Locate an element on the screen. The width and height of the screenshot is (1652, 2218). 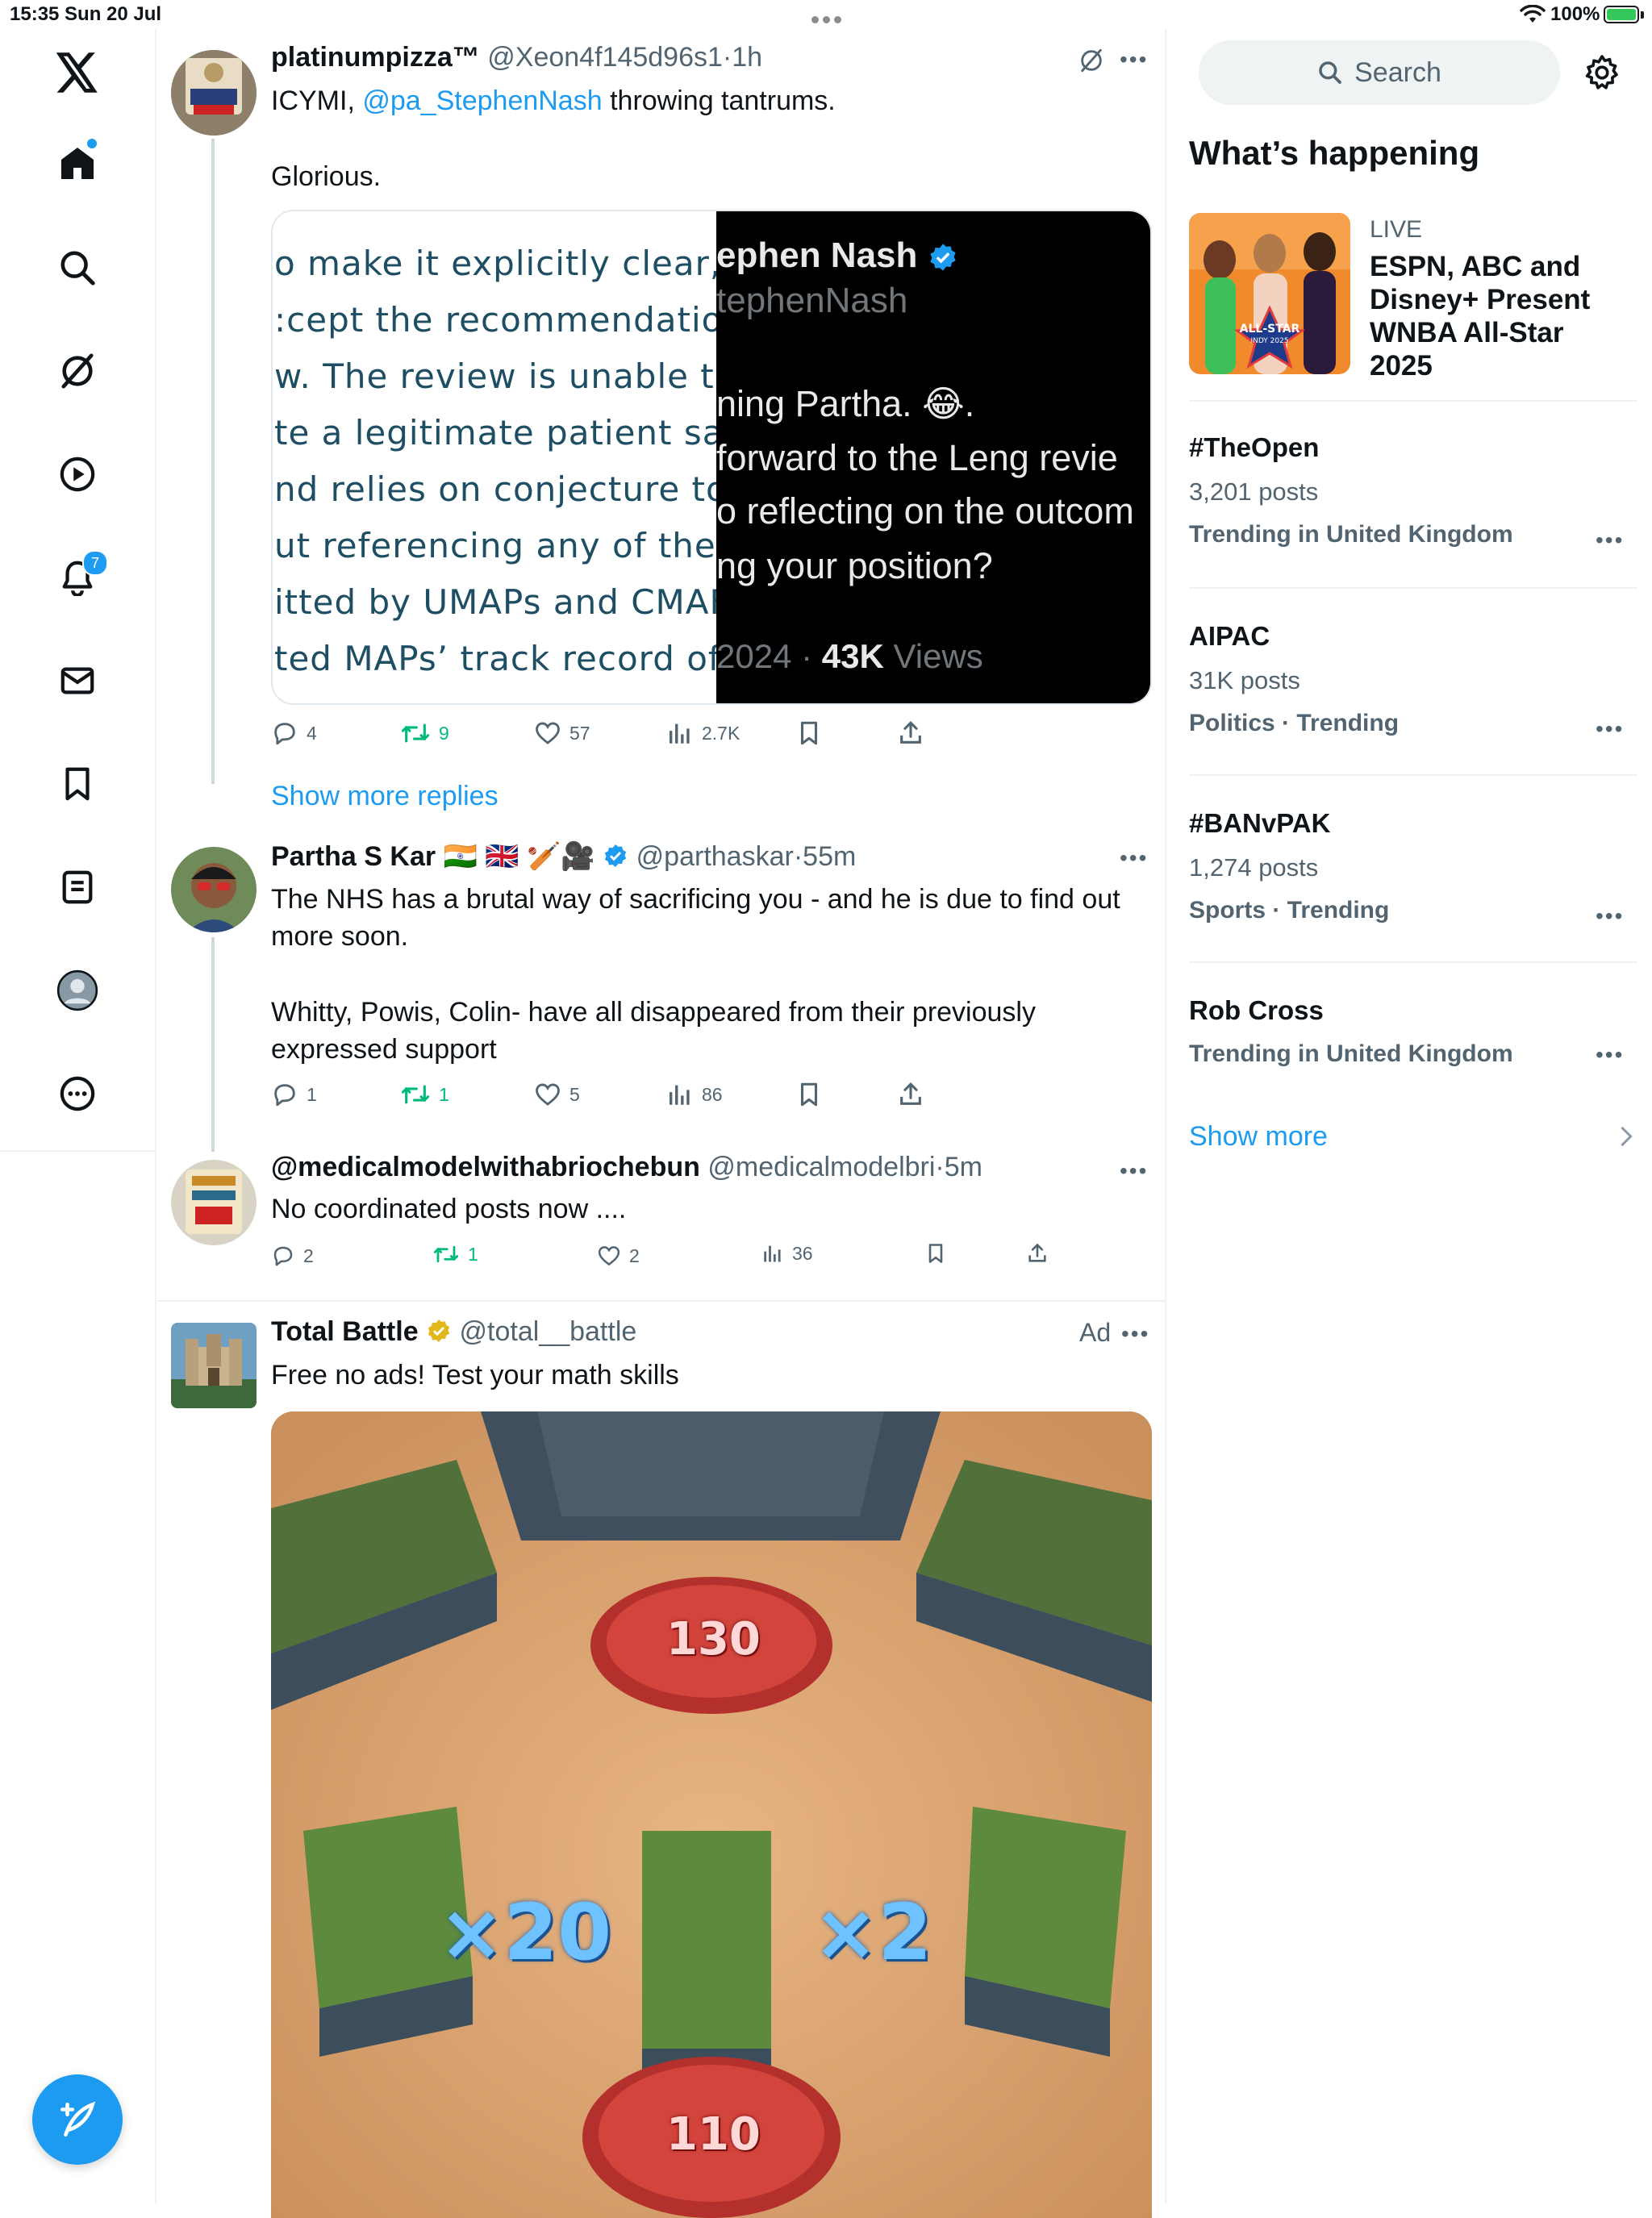
post2-views-count: 86 is located at coordinates (712, 1094).